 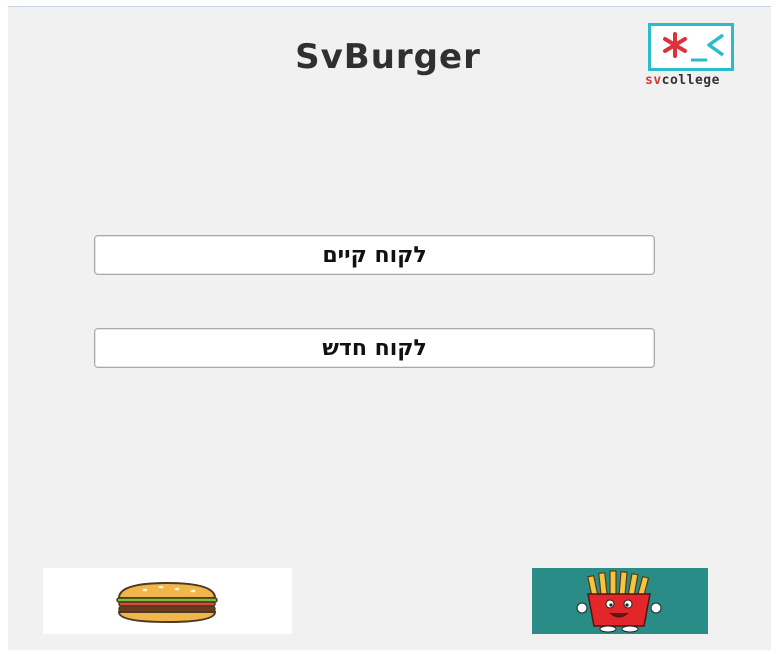 I want to click on logo-box, so click(x=691, y=47).